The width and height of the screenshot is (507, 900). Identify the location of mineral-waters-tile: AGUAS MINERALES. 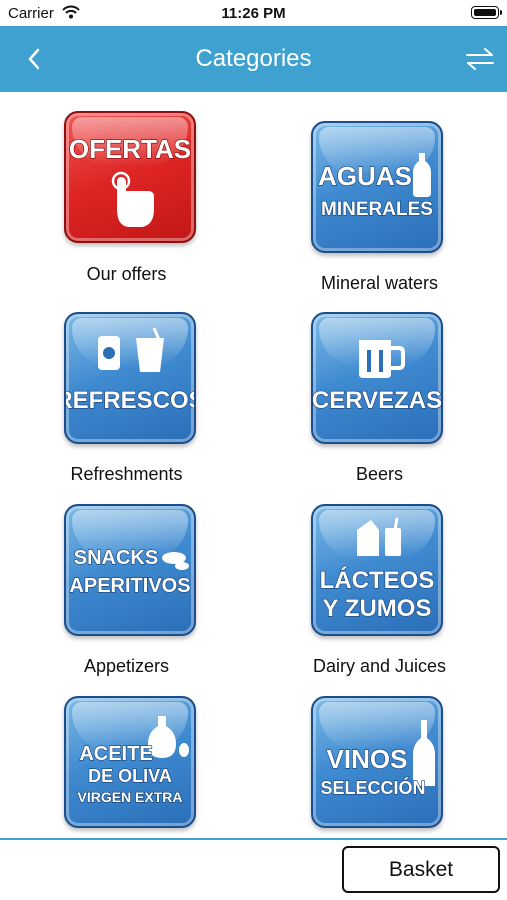
(377, 187).